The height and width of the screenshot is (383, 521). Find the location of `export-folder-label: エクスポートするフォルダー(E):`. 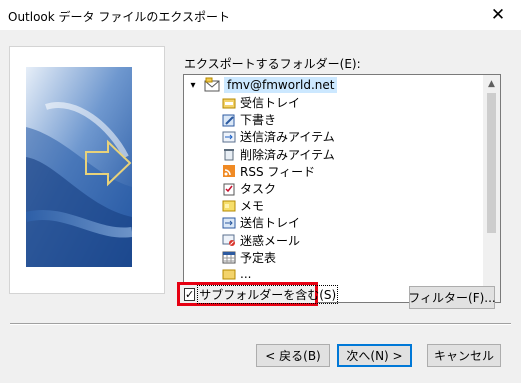

export-folder-label: エクスポートするフォルダー(E): is located at coordinates (272, 64).